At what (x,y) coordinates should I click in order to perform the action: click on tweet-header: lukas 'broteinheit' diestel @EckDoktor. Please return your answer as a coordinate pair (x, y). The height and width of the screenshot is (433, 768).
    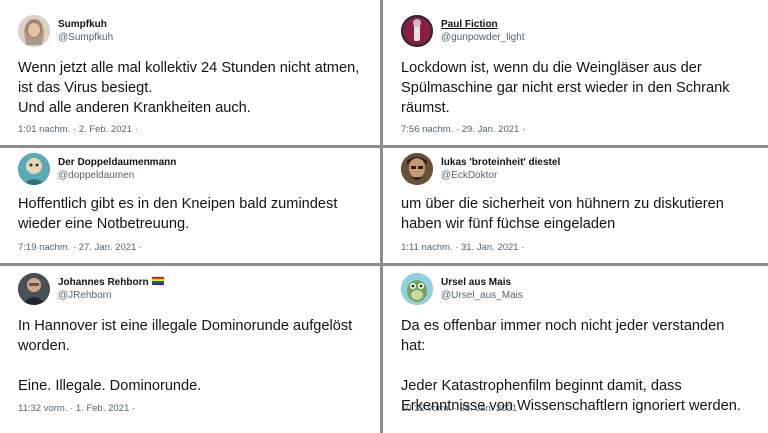
    Looking at the image, I should click on (480, 169).